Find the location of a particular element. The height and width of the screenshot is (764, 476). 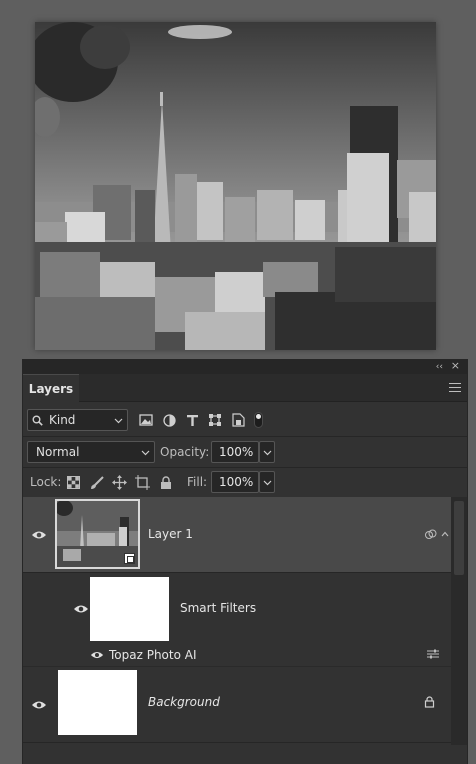

layer-row-layer-1: Layer 1 is located at coordinates (237, 535).